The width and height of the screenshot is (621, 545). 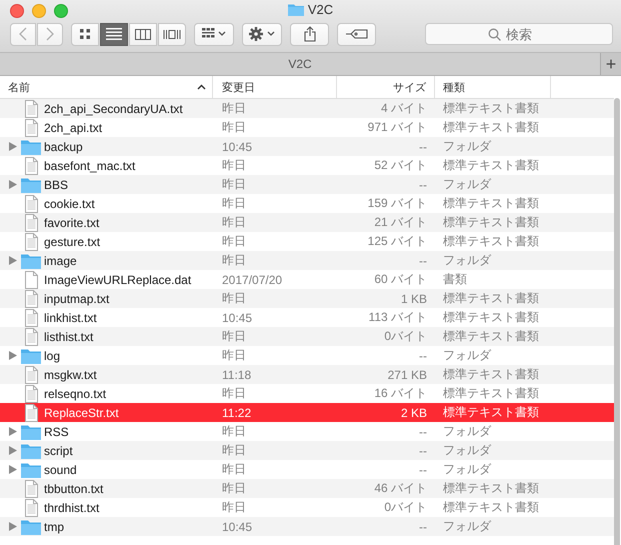 I want to click on window-title: V2C, so click(x=321, y=9).